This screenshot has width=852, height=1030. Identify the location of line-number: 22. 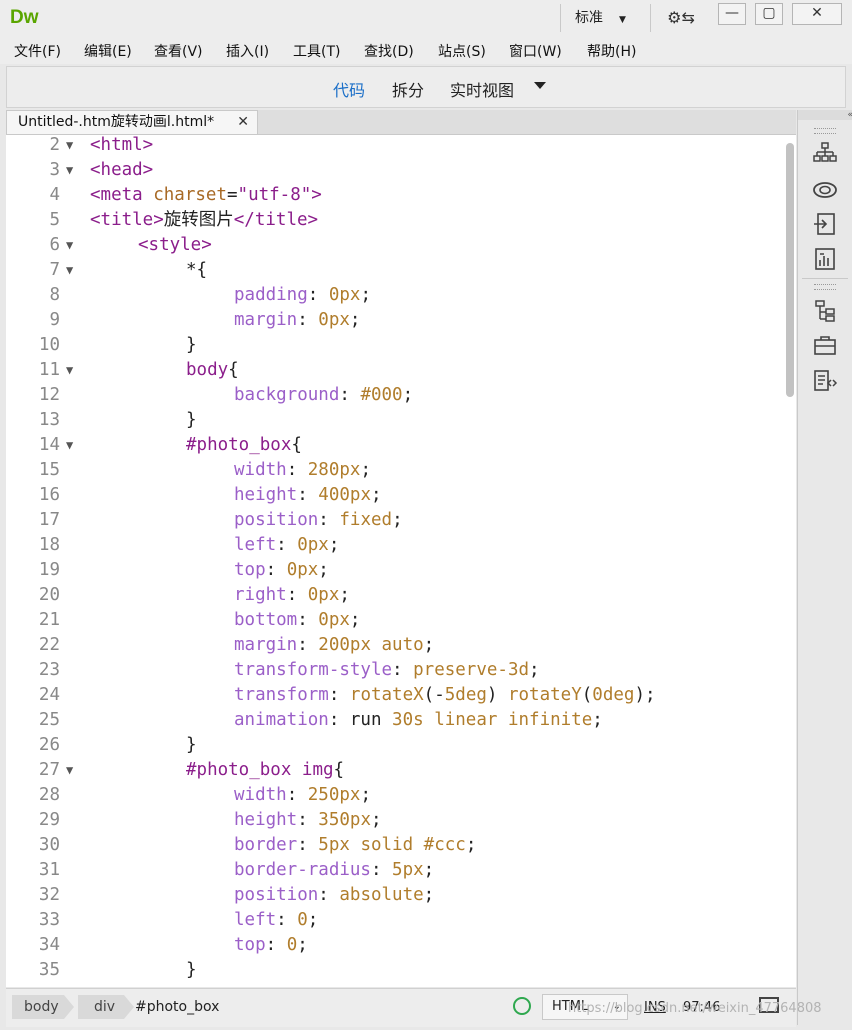
(49, 645).